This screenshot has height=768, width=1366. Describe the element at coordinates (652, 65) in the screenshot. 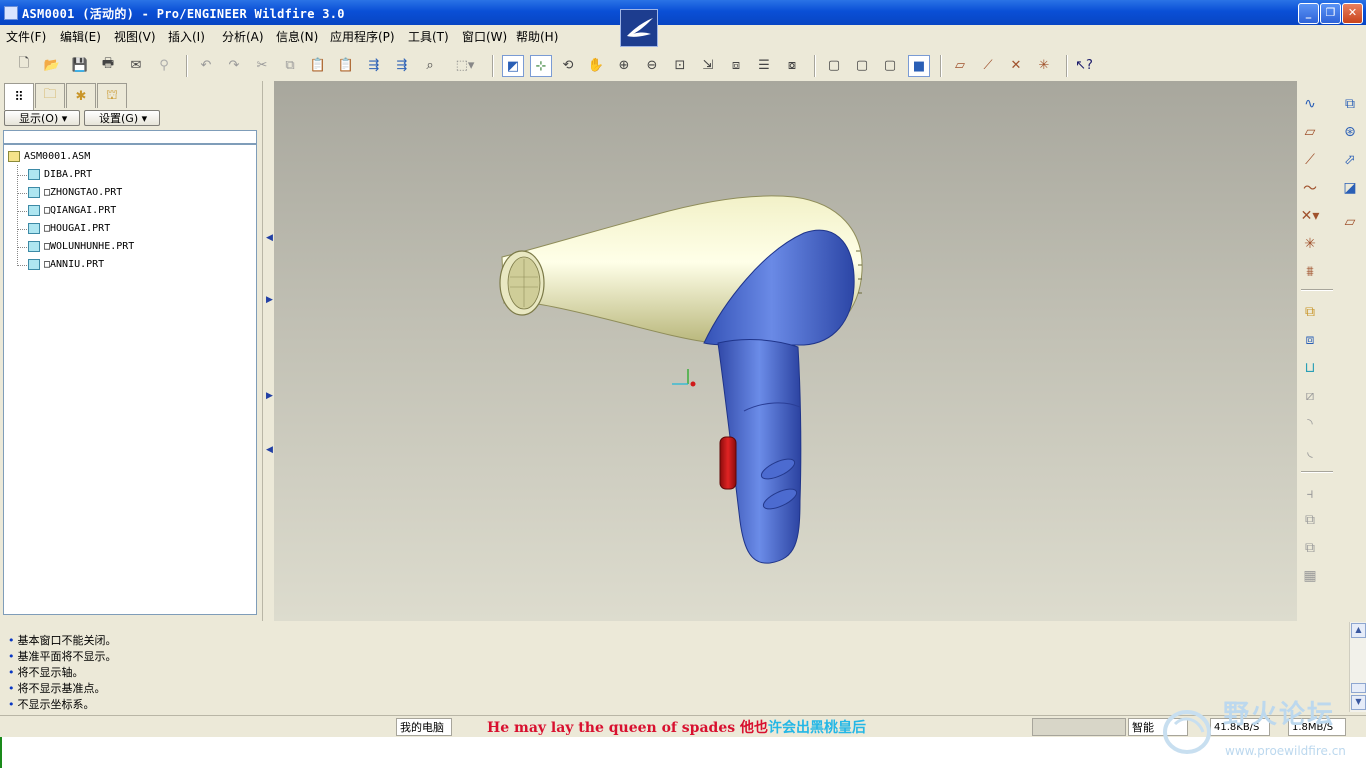

I see `zoom-out-icon: ⊖` at that location.